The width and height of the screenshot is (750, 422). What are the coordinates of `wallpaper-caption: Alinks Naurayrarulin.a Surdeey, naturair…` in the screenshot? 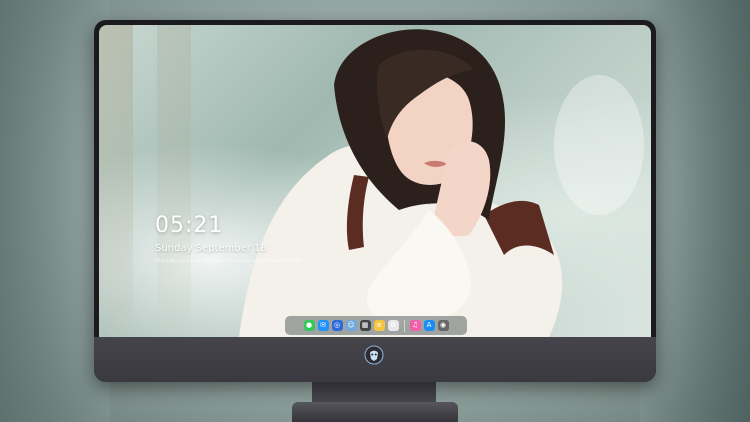 It's located at (228, 260).